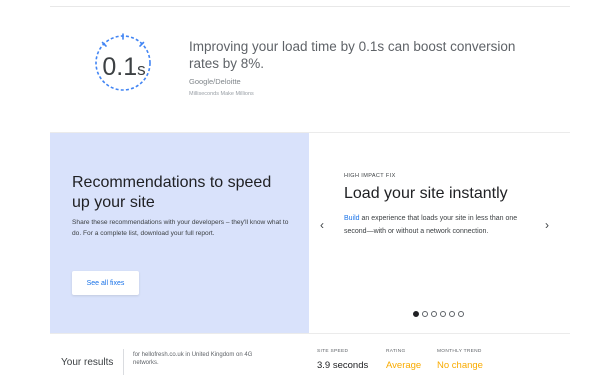 Image resolution: width=600 pixels, height=381 pixels. Describe the element at coordinates (352, 218) in the screenshot. I see `build-link: Build` at that location.